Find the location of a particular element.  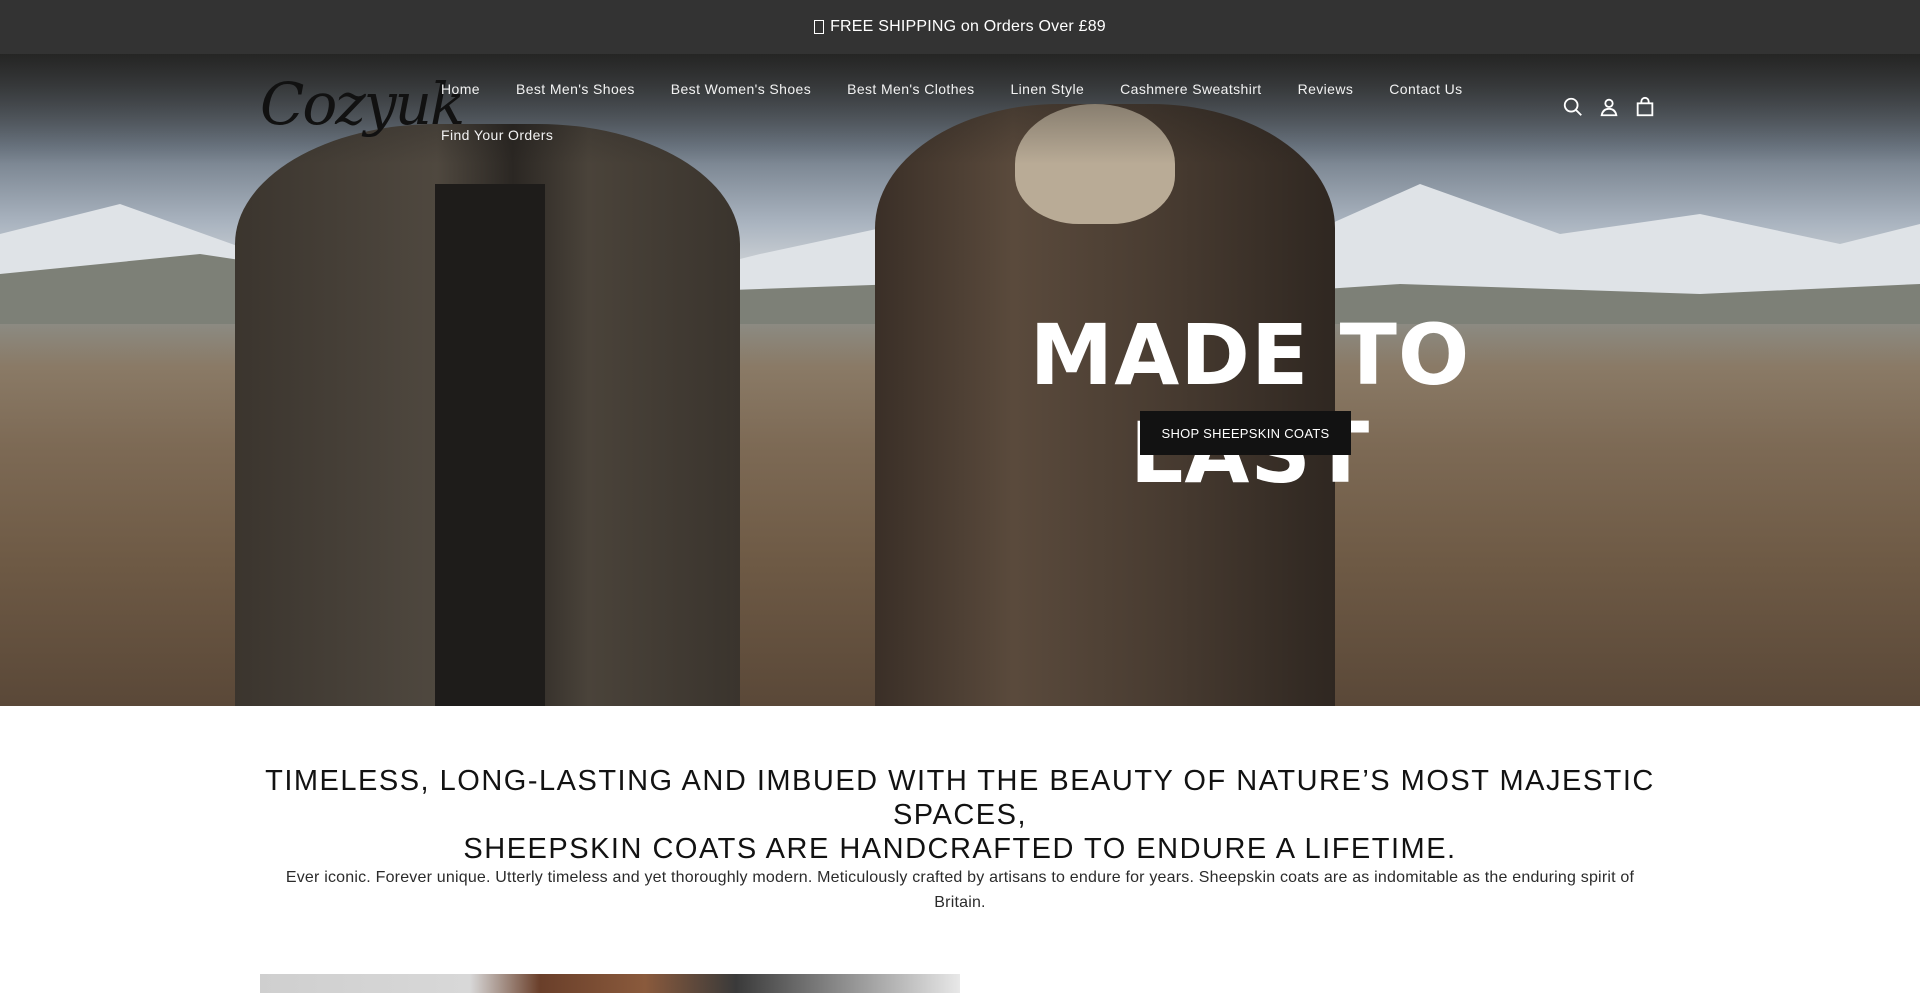

hero-title: MADE TO LAST is located at coordinates (1250, 404).